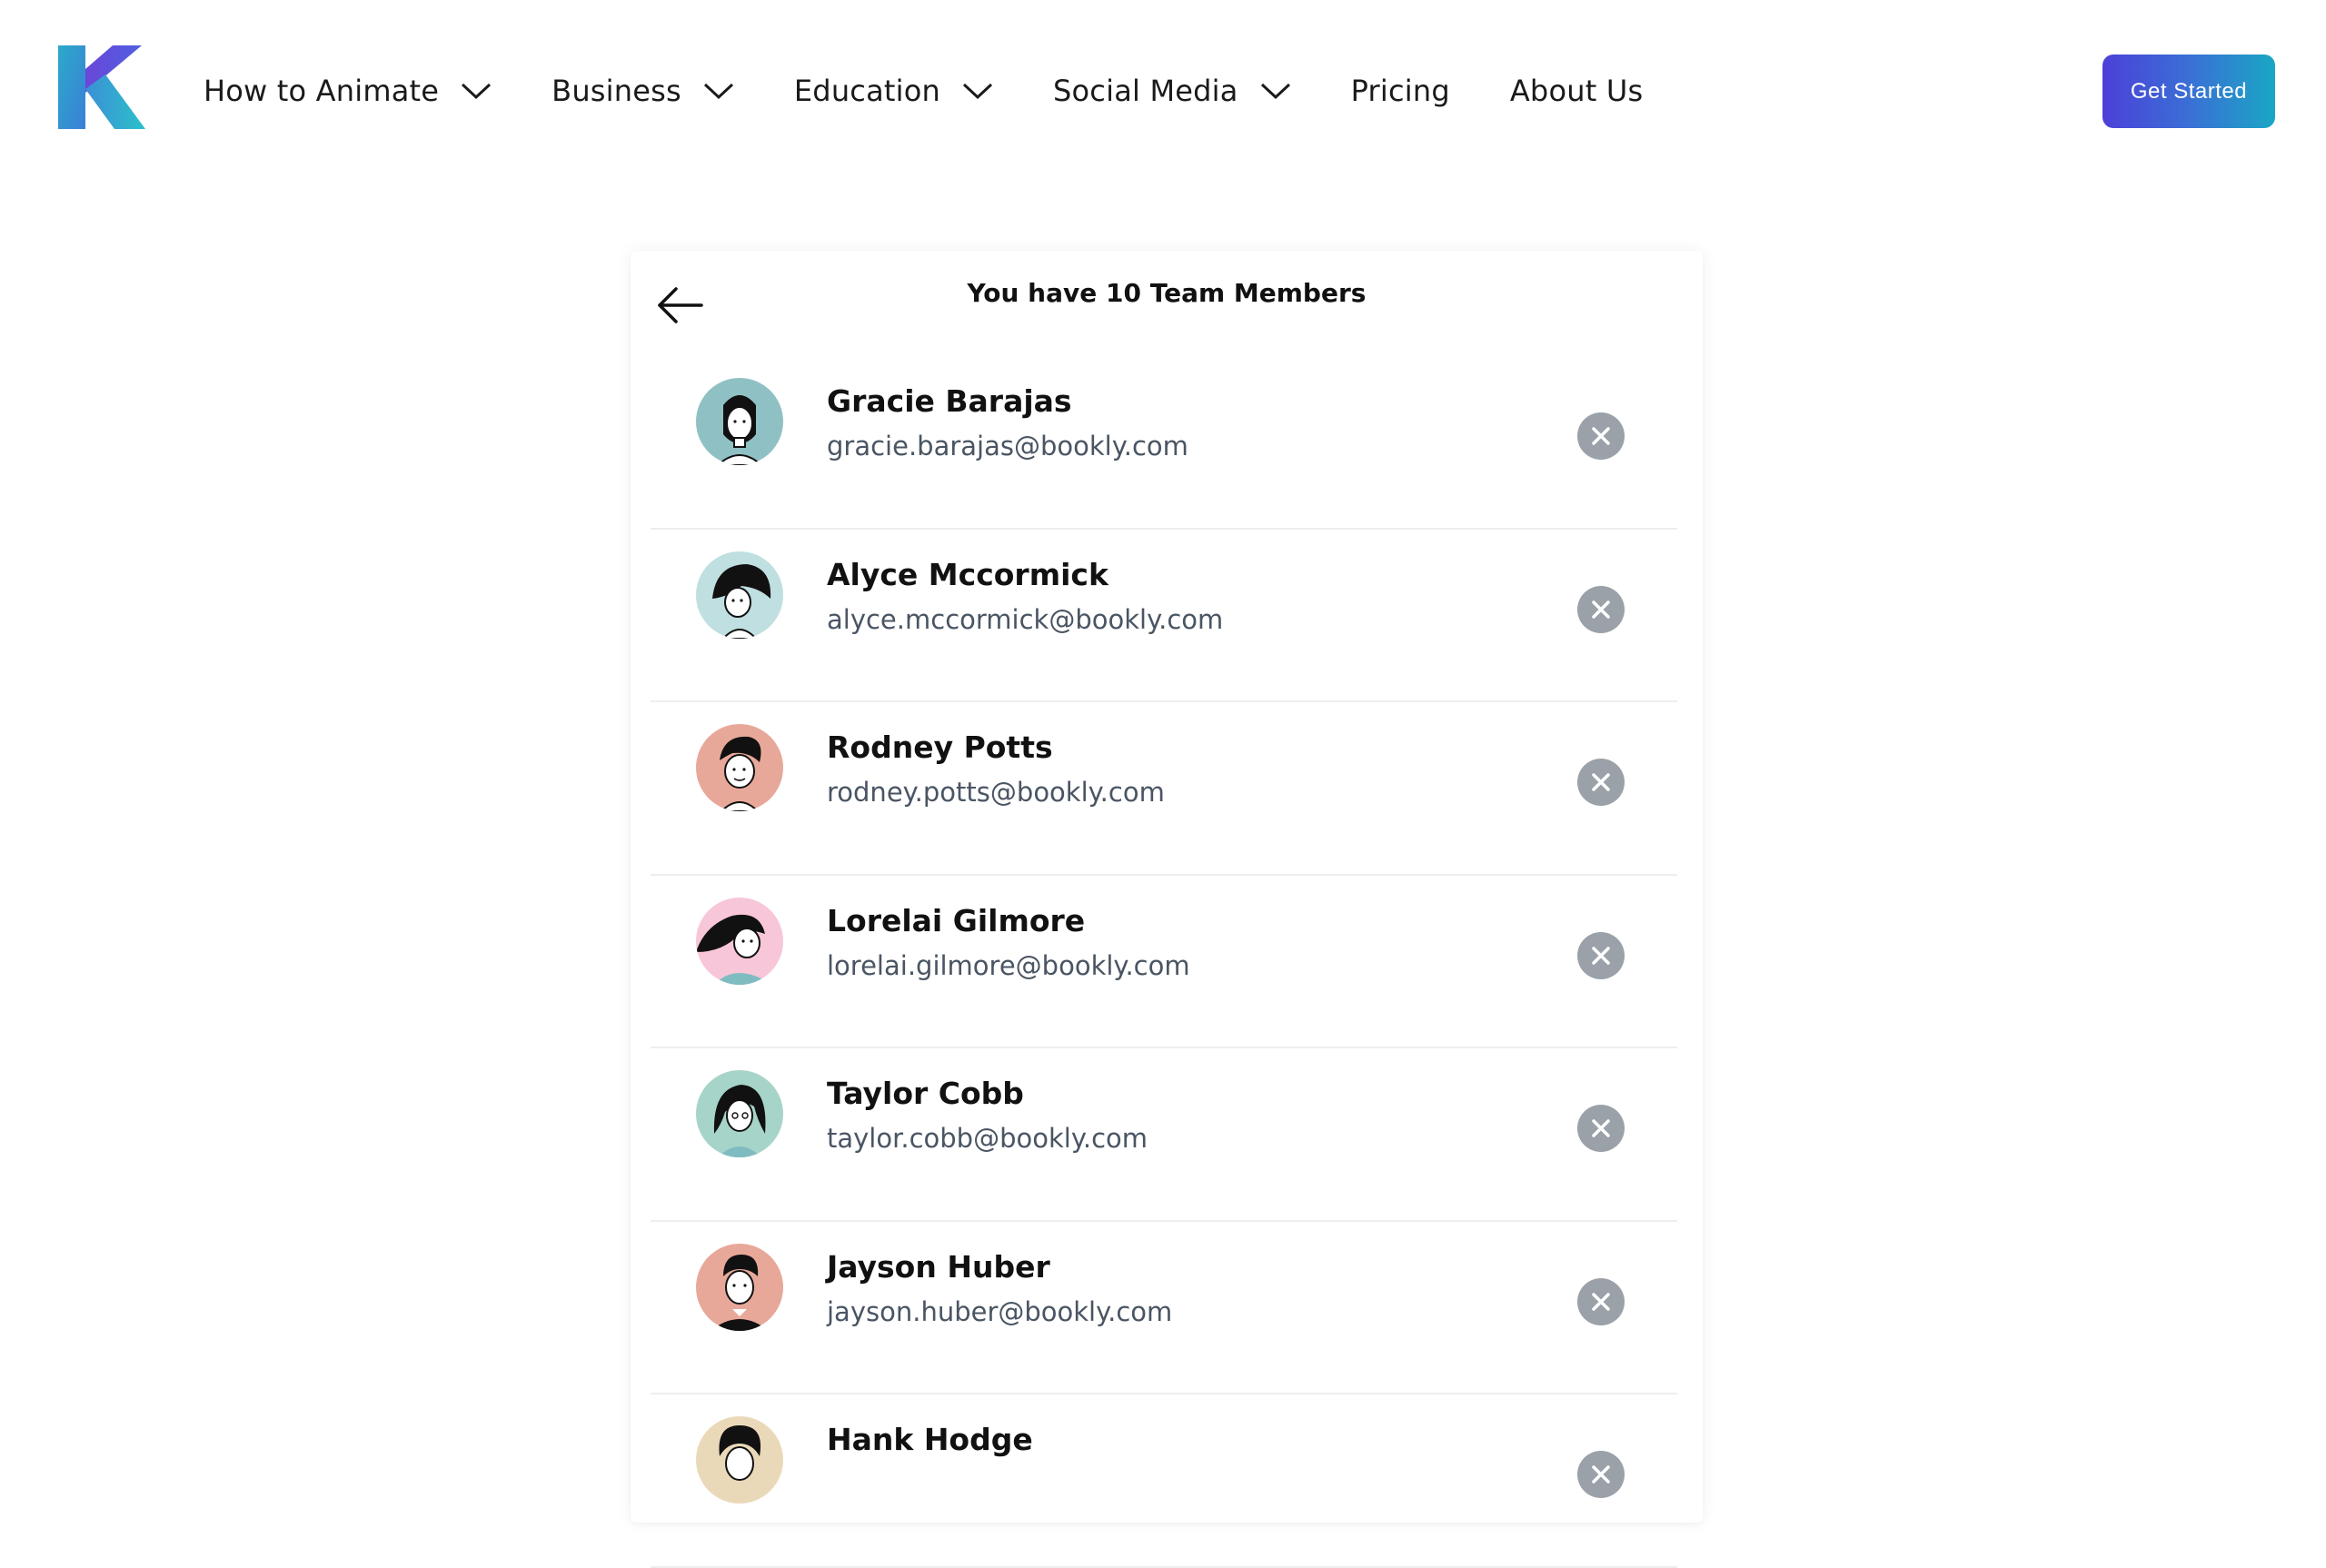  I want to click on nav-label: Business, so click(616, 91).